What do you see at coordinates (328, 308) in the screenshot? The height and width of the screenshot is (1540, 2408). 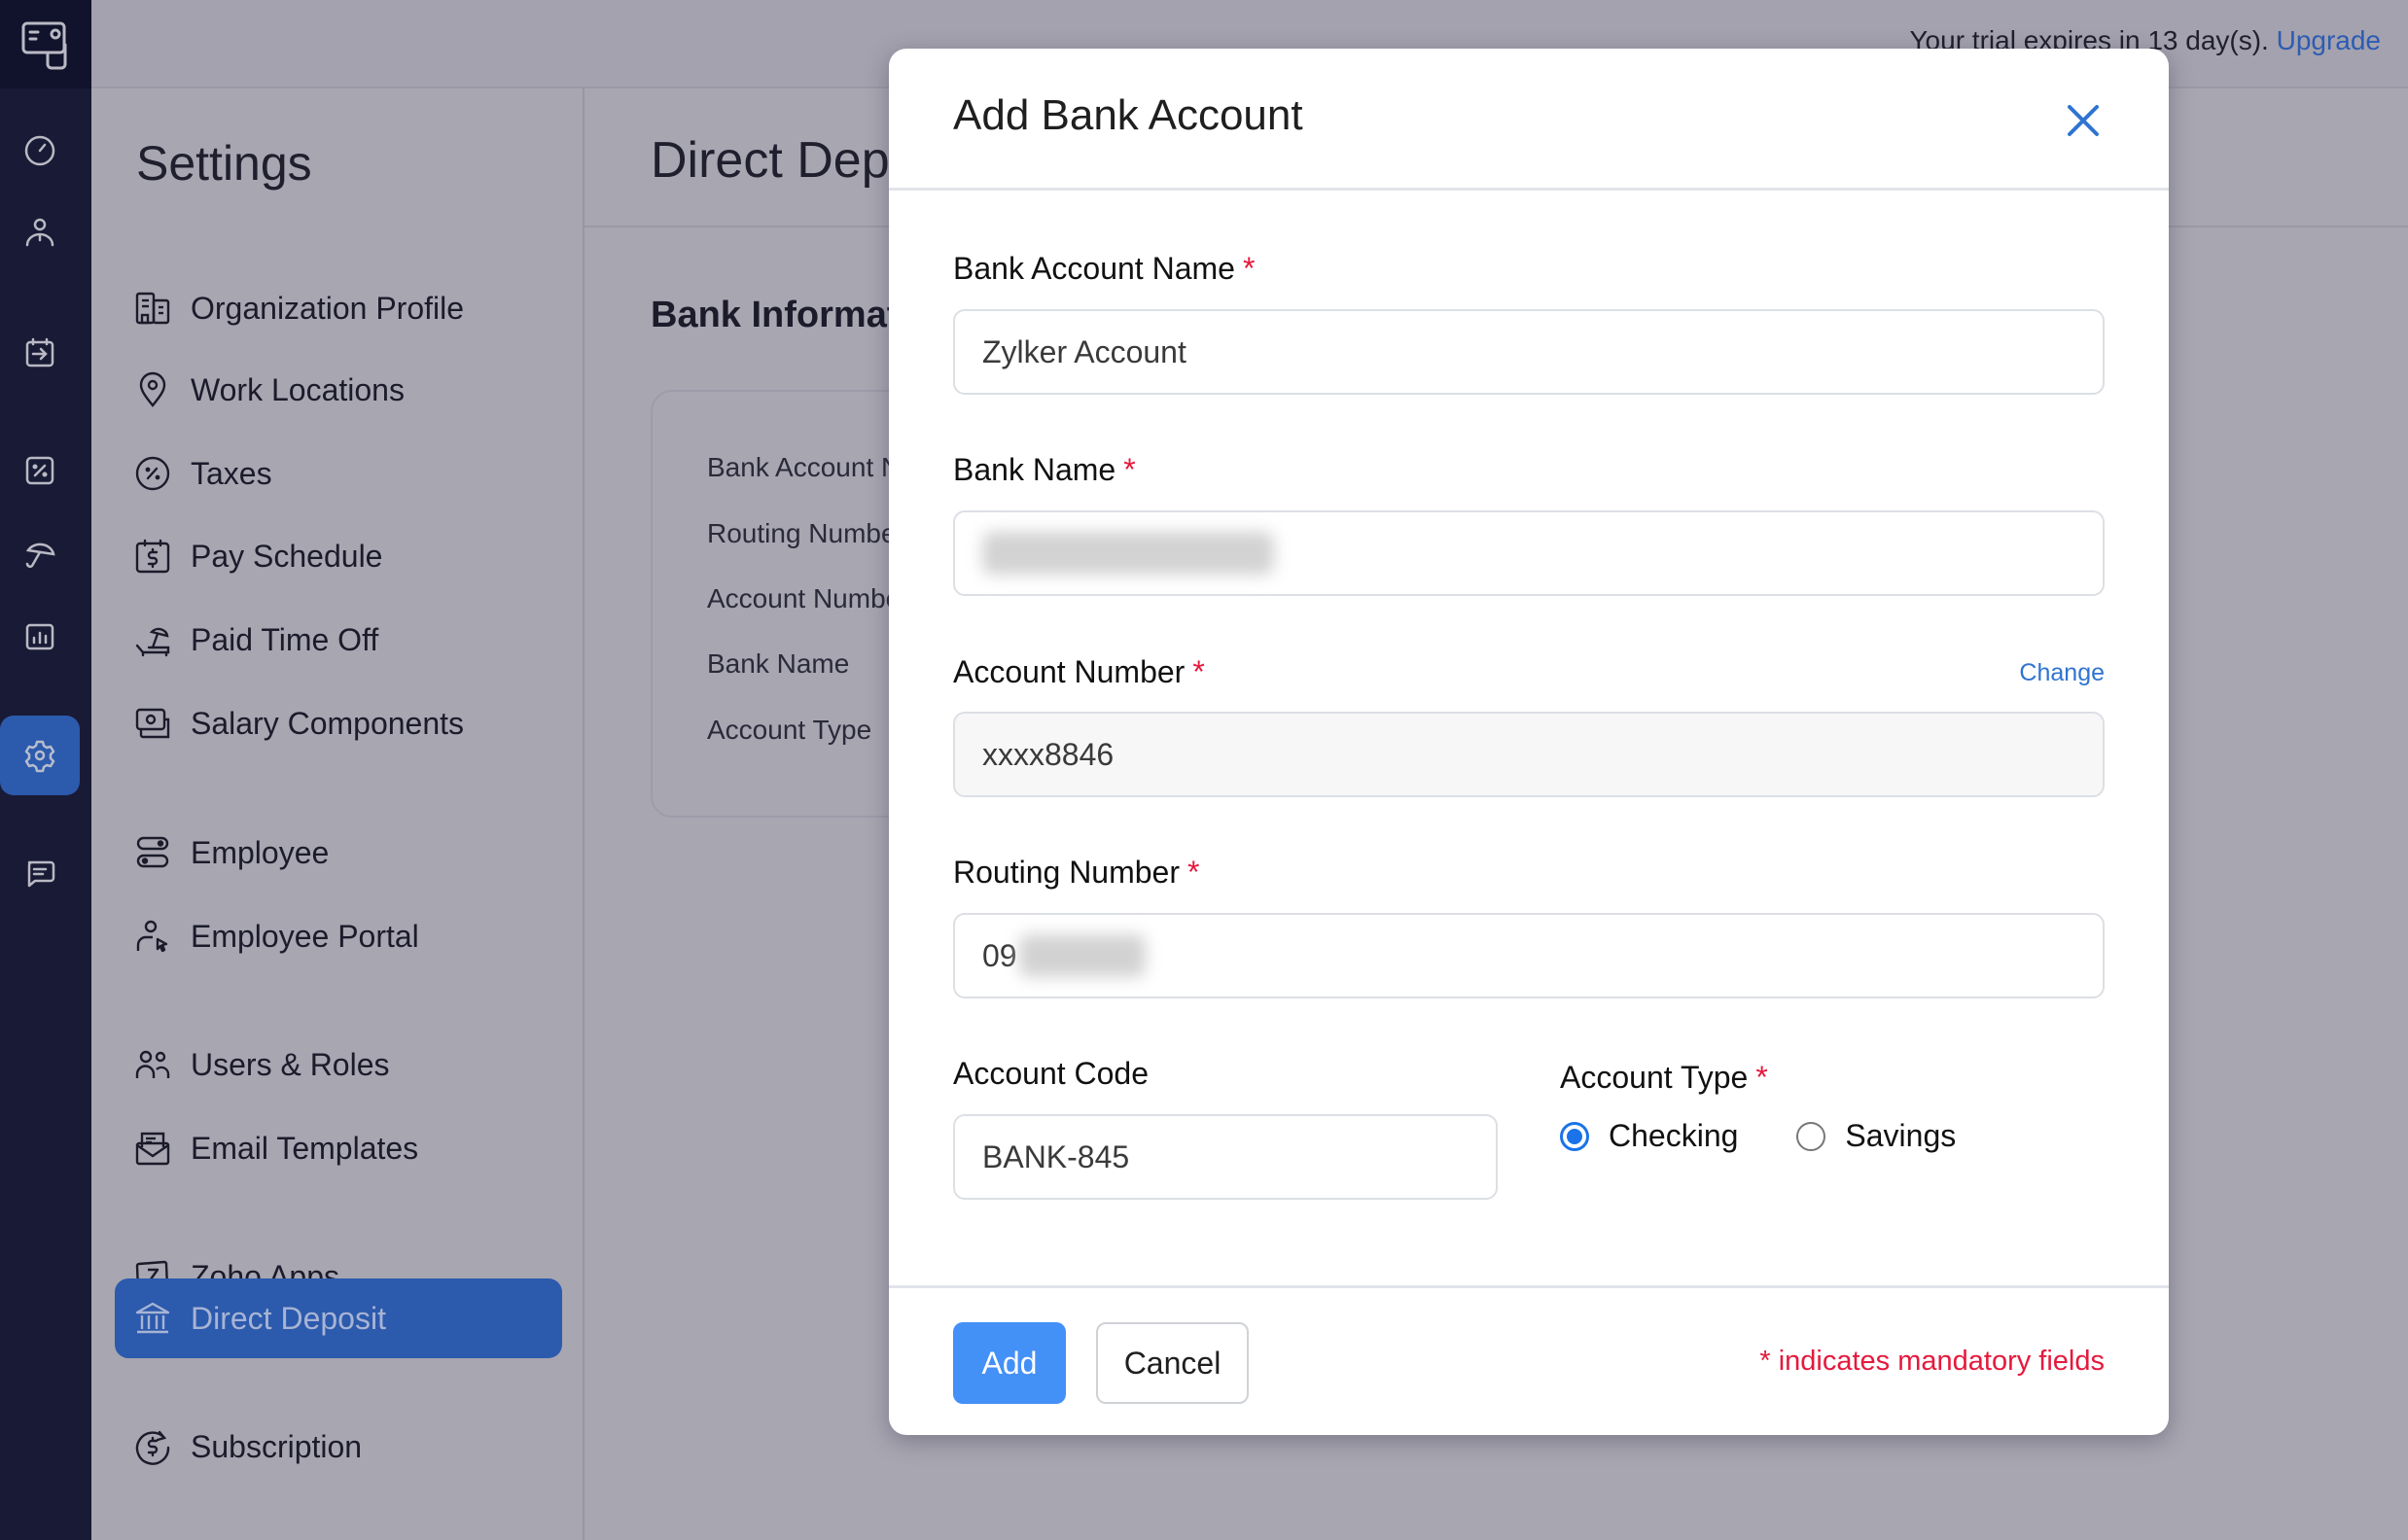 I see `settings-item-label: Organization Profile` at bounding box center [328, 308].